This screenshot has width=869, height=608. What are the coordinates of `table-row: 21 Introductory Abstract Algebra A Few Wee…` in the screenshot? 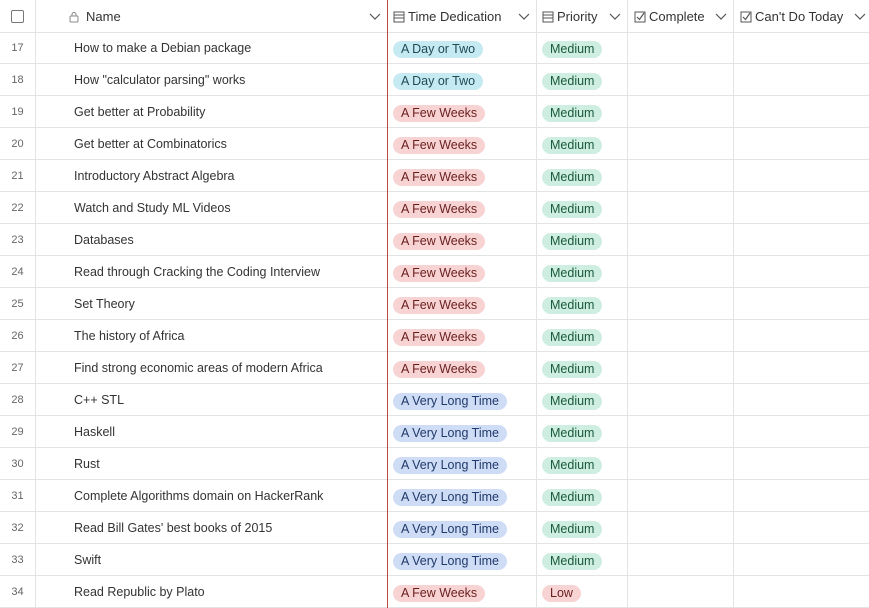 It's located at (434, 176).